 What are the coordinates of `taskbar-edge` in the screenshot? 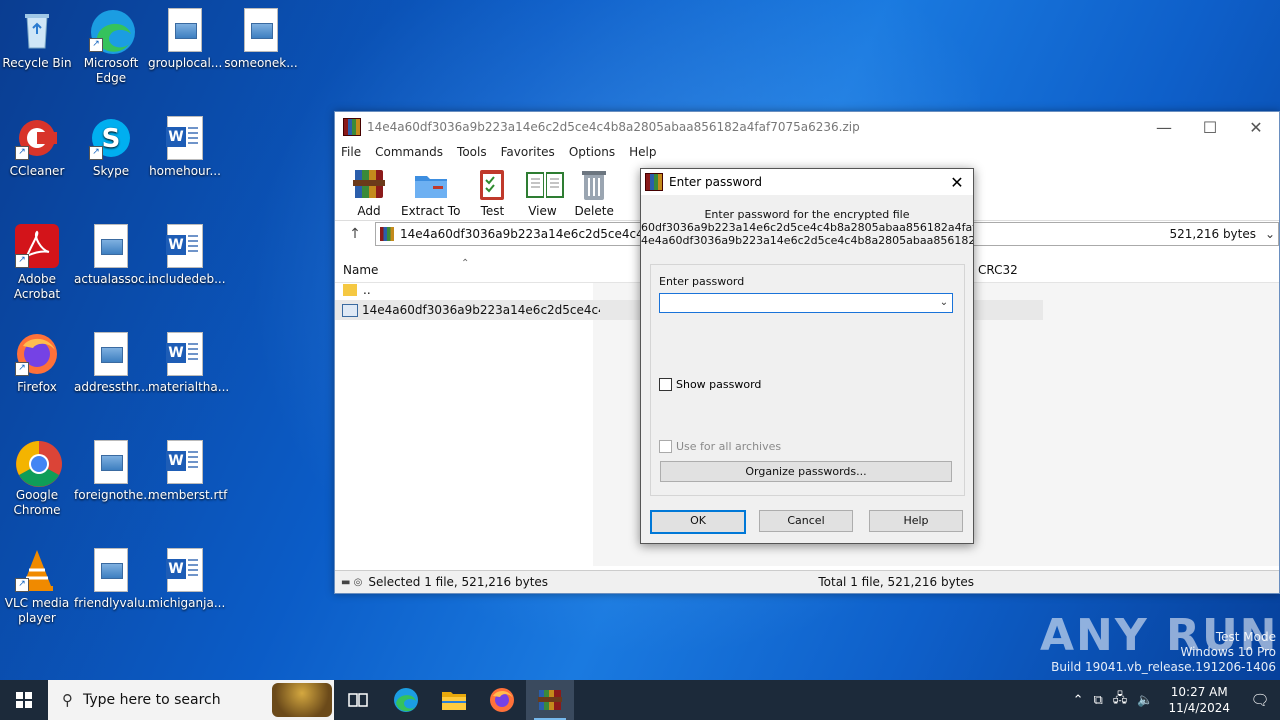 It's located at (406, 700).